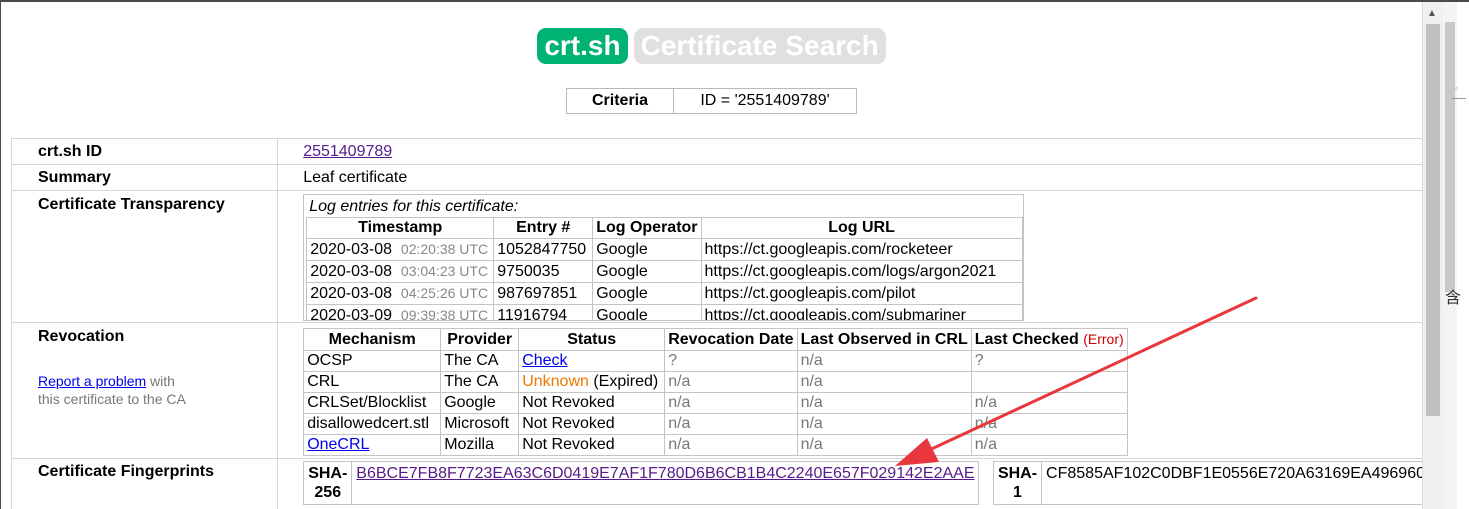 The width and height of the screenshot is (1469, 509). Describe the element at coordinates (592, 339) in the screenshot. I see `rev-header-status: Status` at that location.